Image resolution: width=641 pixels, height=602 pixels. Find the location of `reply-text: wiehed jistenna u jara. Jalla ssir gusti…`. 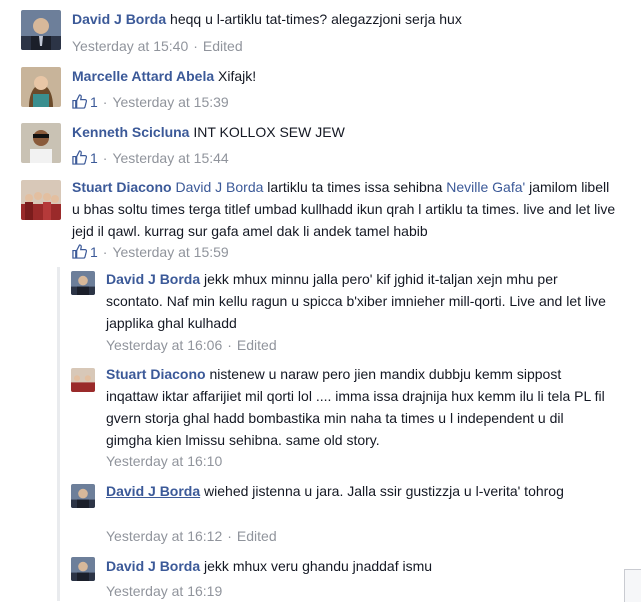

reply-text: wiehed jistenna u jara. Jalla ssir gusti… is located at coordinates (382, 491).